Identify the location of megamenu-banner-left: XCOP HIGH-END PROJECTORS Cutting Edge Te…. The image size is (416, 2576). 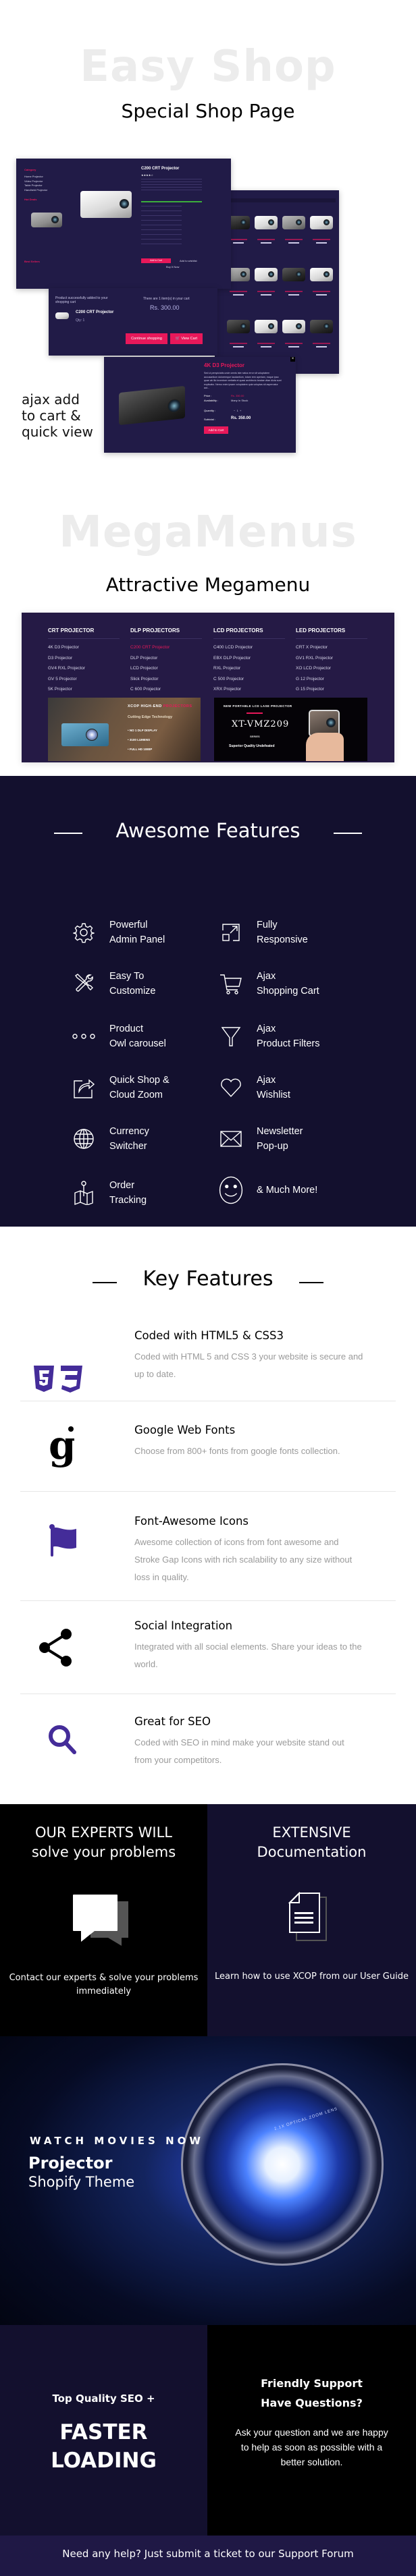
(124, 729).